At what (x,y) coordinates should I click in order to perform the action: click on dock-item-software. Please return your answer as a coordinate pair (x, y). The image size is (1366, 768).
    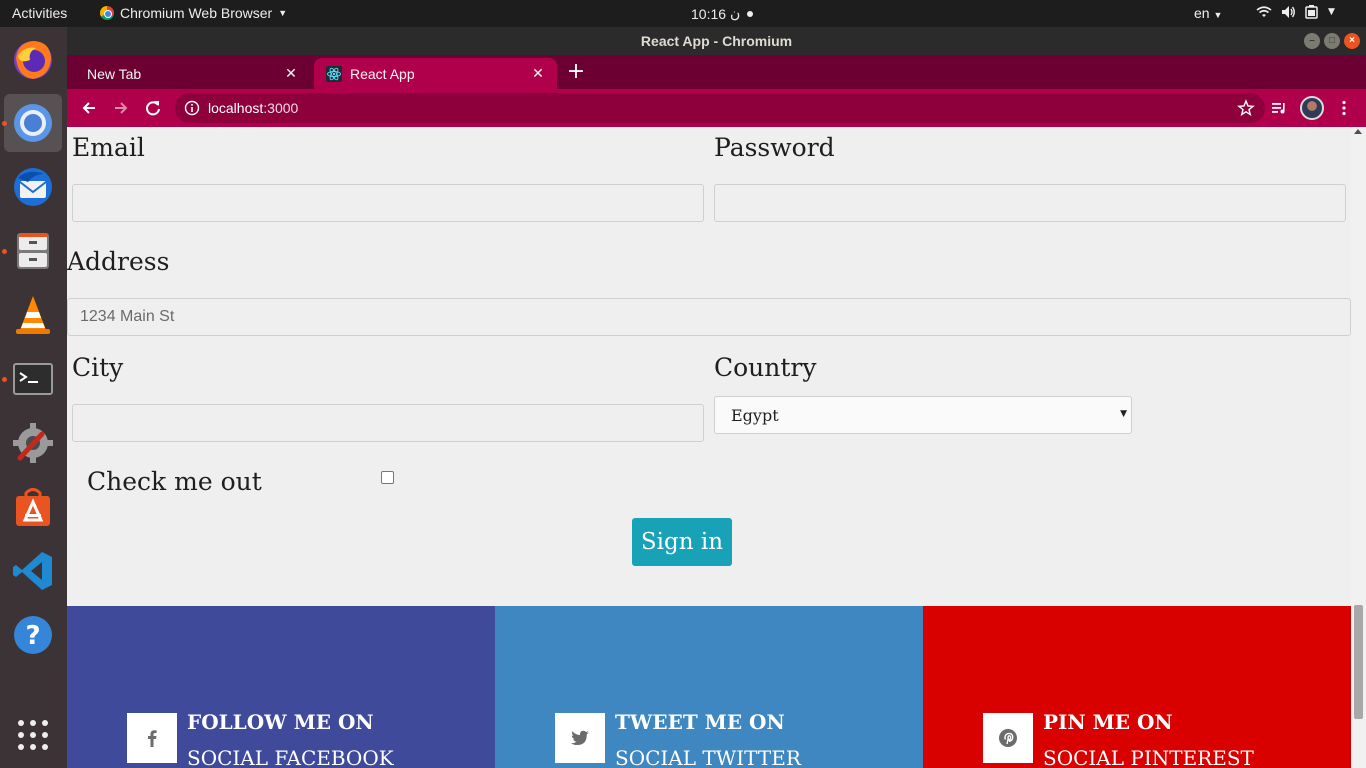
    Looking at the image, I should click on (33, 507).